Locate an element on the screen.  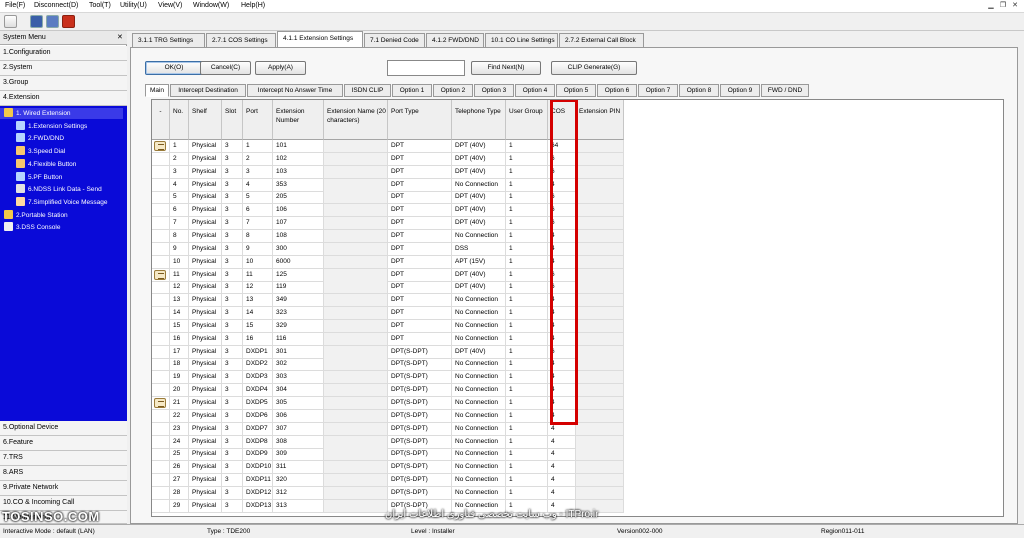
column-header: No. is located at coordinates (179, 120).